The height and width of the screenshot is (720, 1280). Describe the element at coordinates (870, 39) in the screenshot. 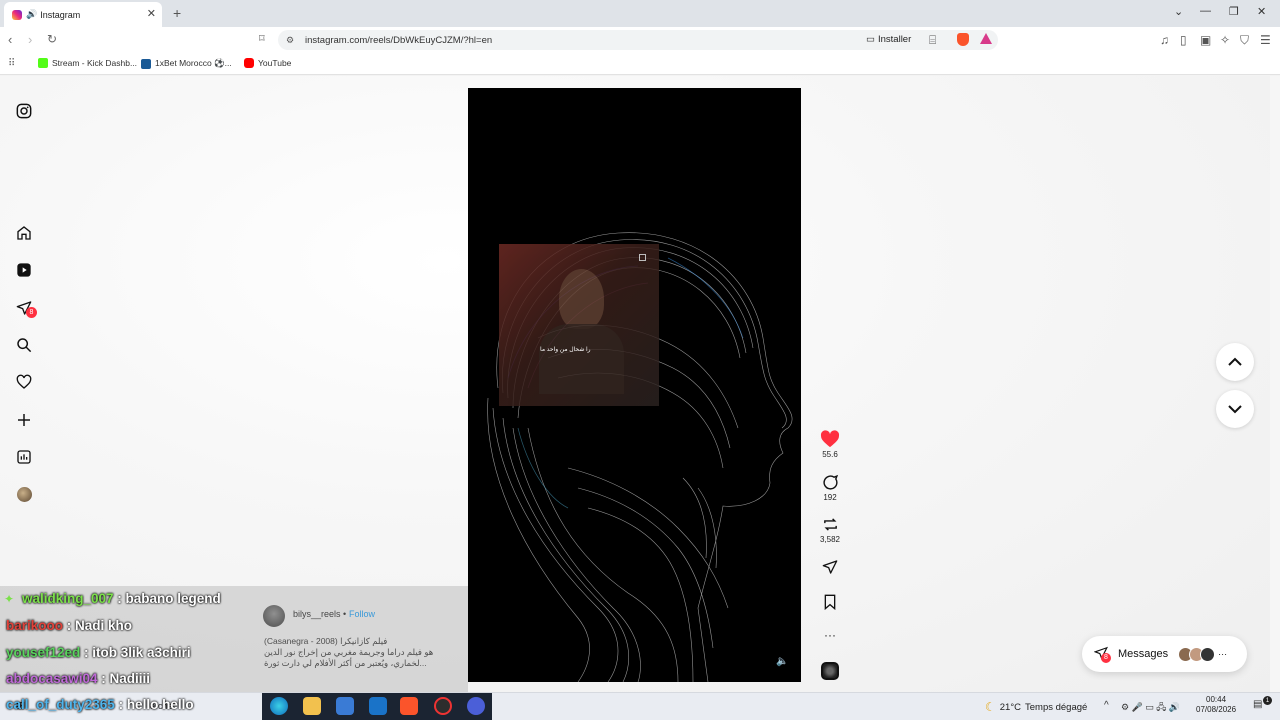

I see `install-icon: ▭` at that location.